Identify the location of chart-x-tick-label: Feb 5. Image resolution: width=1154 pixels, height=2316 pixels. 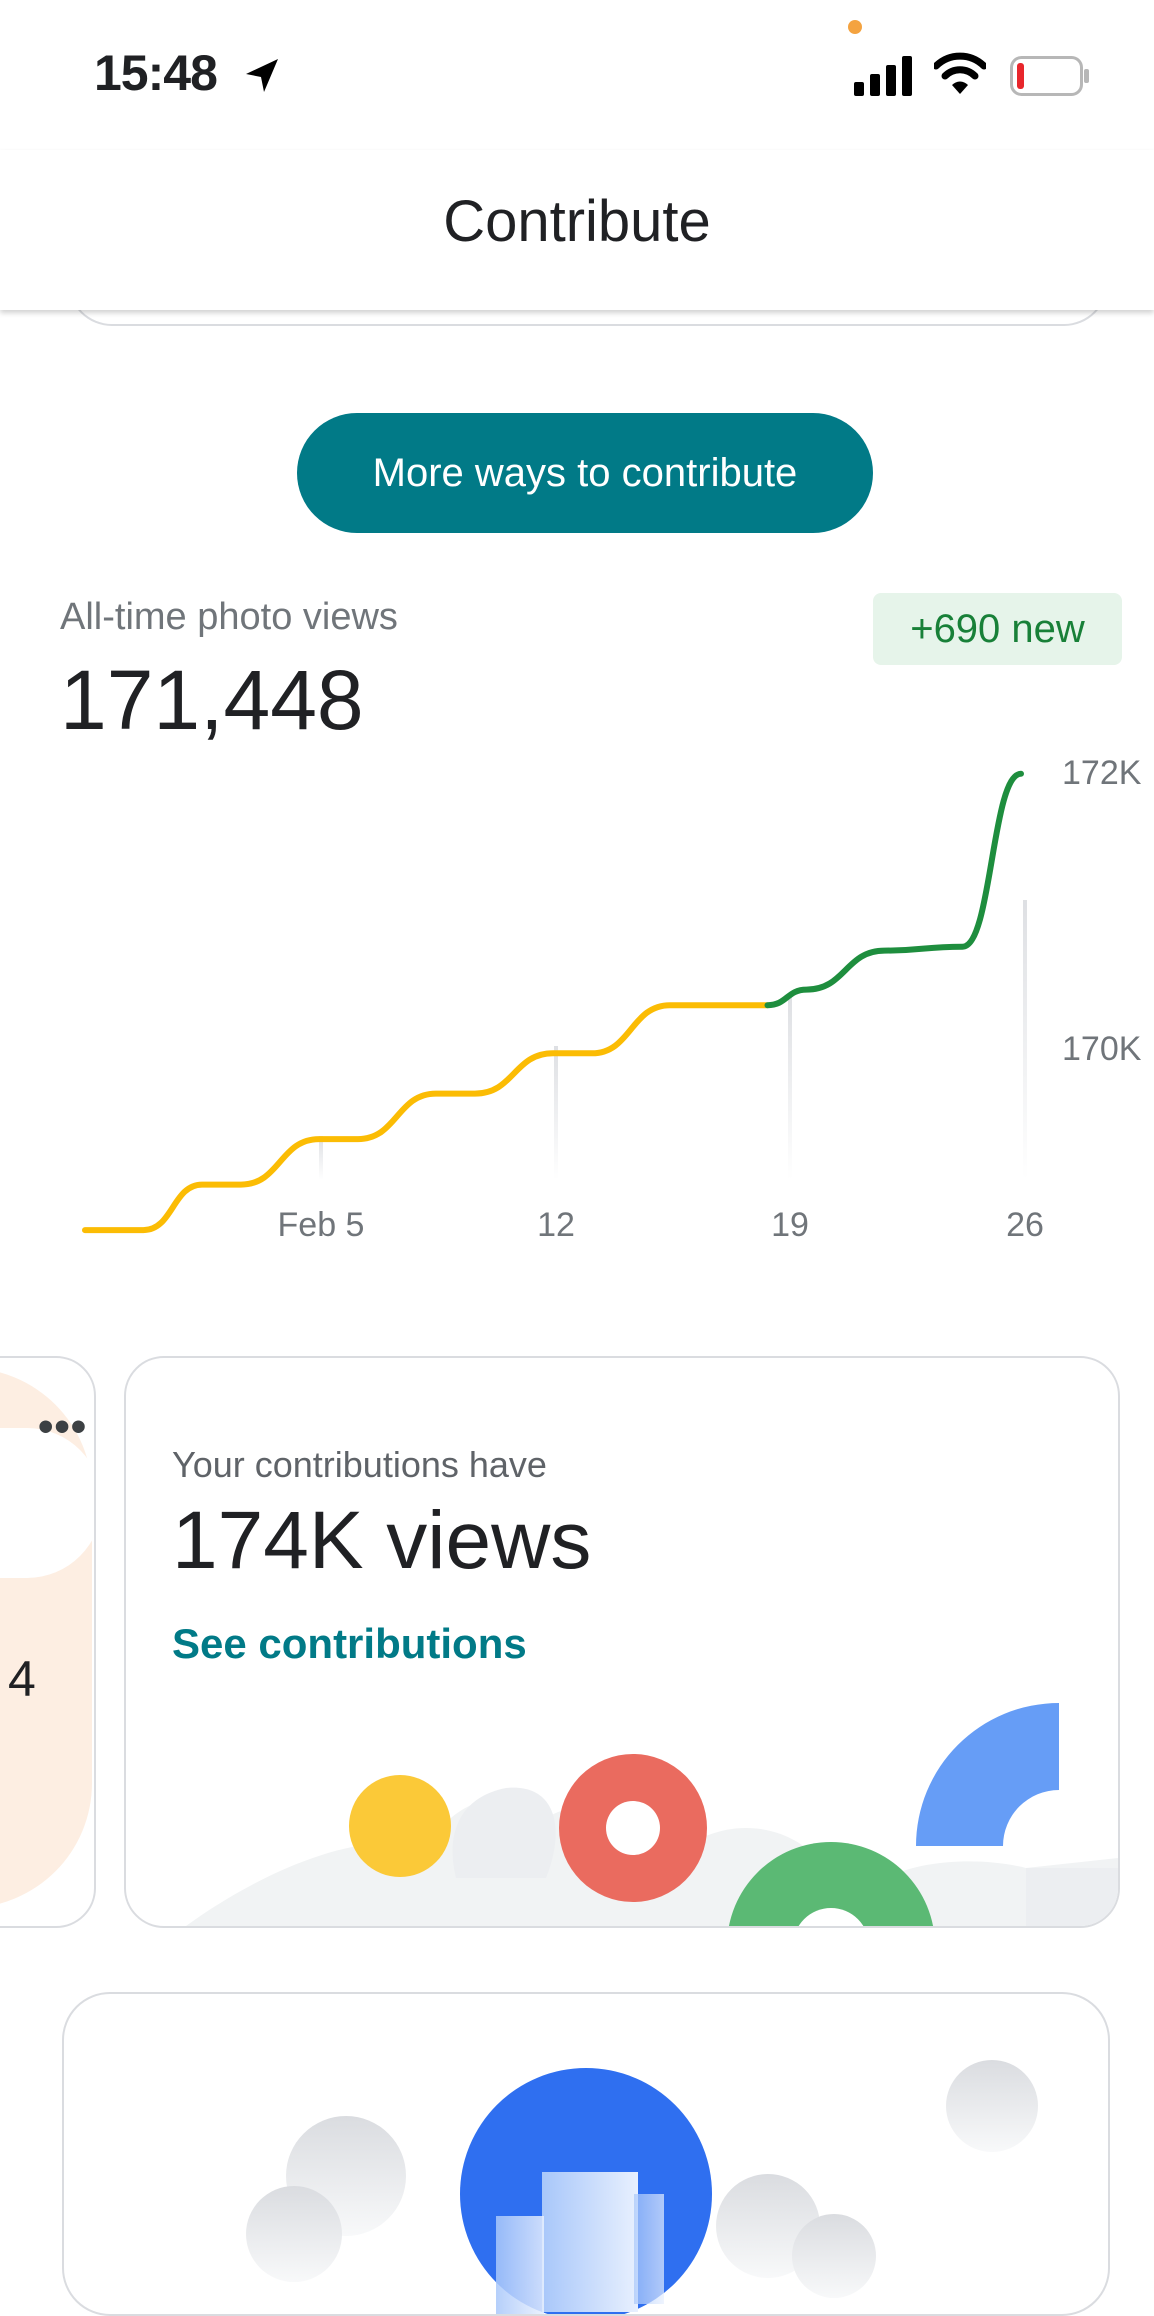
(321, 1225).